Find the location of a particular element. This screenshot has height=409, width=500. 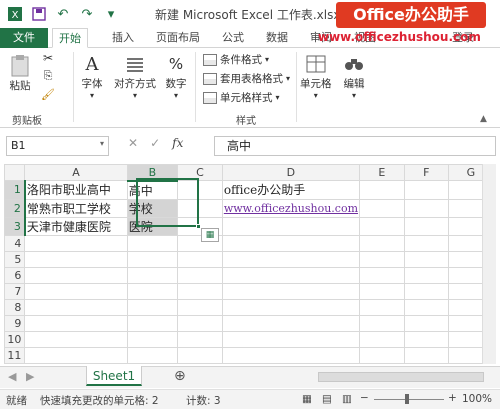

vertical-scrollbar is located at coordinates (489, 264).